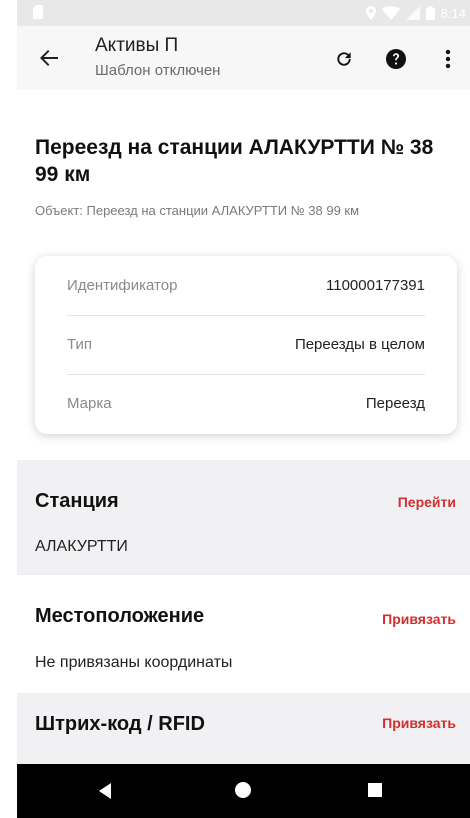 The image size is (470, 818). Describe the element at coordinates (246, 403) in the screenshot. I see `info-row-brand: Марка Переезд` at that location.